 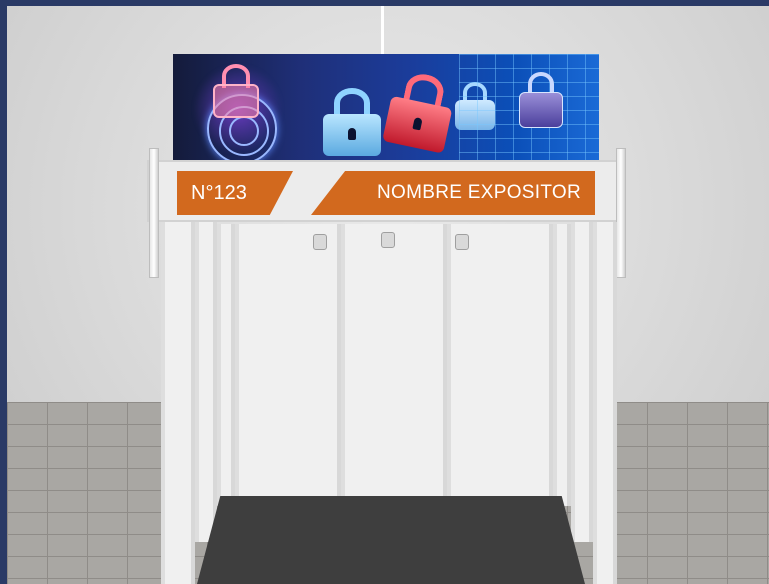 What do you see at coordinates (391, 540) in the screenshot?
I see `booth-carpet` at bounding box center [391, 540].